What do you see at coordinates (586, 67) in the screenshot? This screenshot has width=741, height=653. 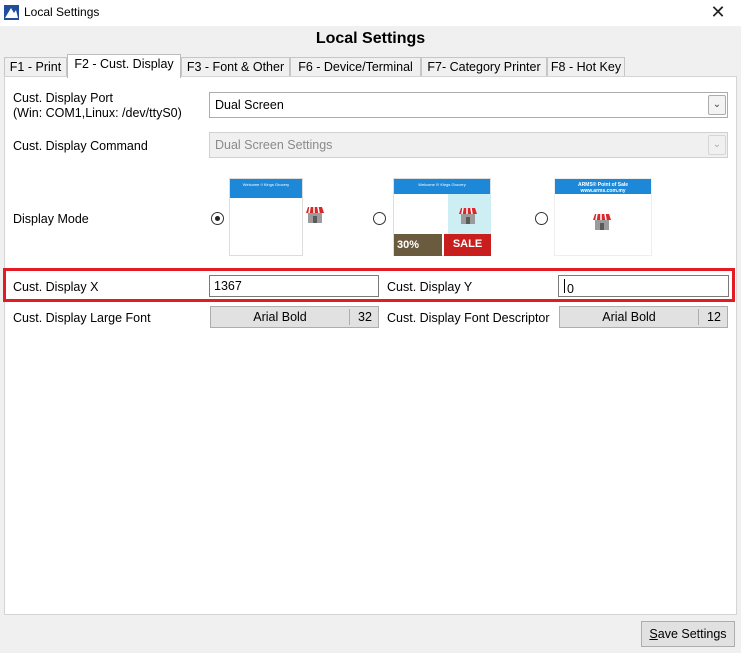 I see `tab-hot-key: F8 - Hot Key` at bounding box center [586, 67].